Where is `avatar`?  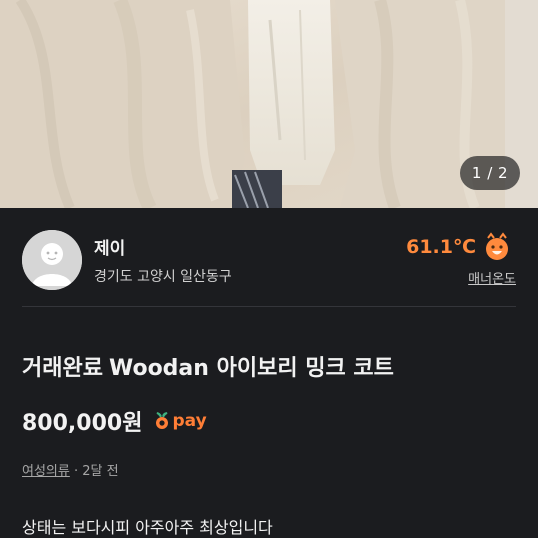 avatar is located at coordinates (52, 260).